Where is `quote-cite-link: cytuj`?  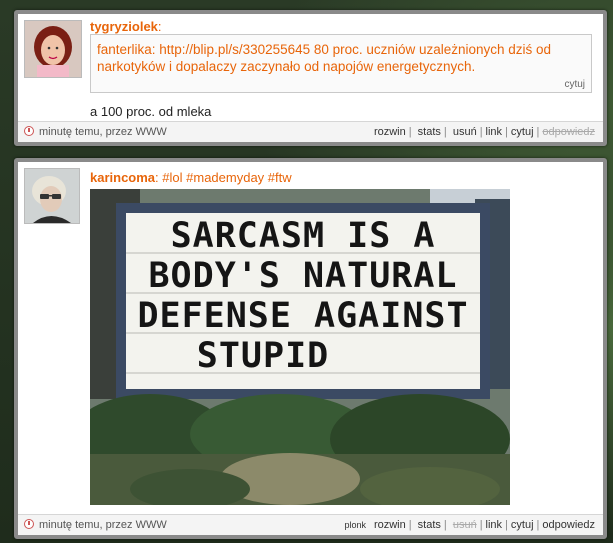
quote-cite-link: cytuj is located at coordinates (574, 84).